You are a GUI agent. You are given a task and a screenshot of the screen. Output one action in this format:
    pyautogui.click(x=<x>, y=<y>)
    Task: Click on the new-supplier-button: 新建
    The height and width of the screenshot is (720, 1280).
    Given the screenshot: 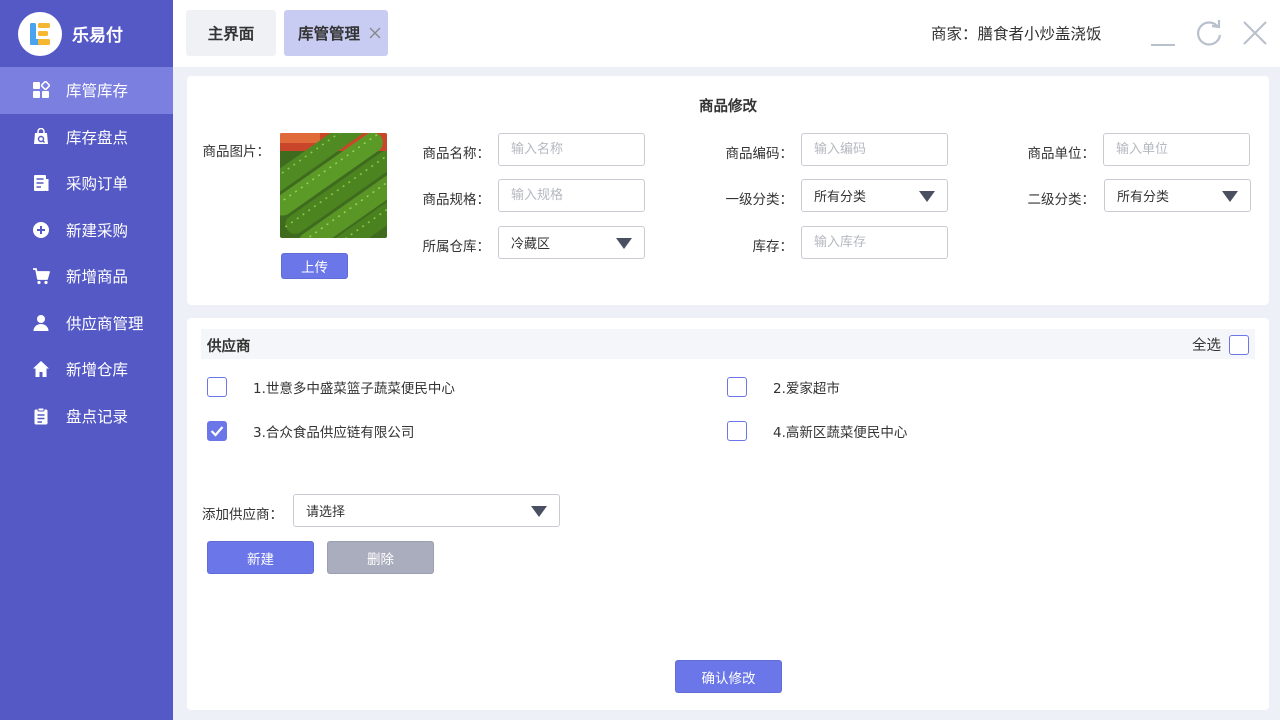 What is the action you would take?
    pyautogui.click(x=260, y=557)
    